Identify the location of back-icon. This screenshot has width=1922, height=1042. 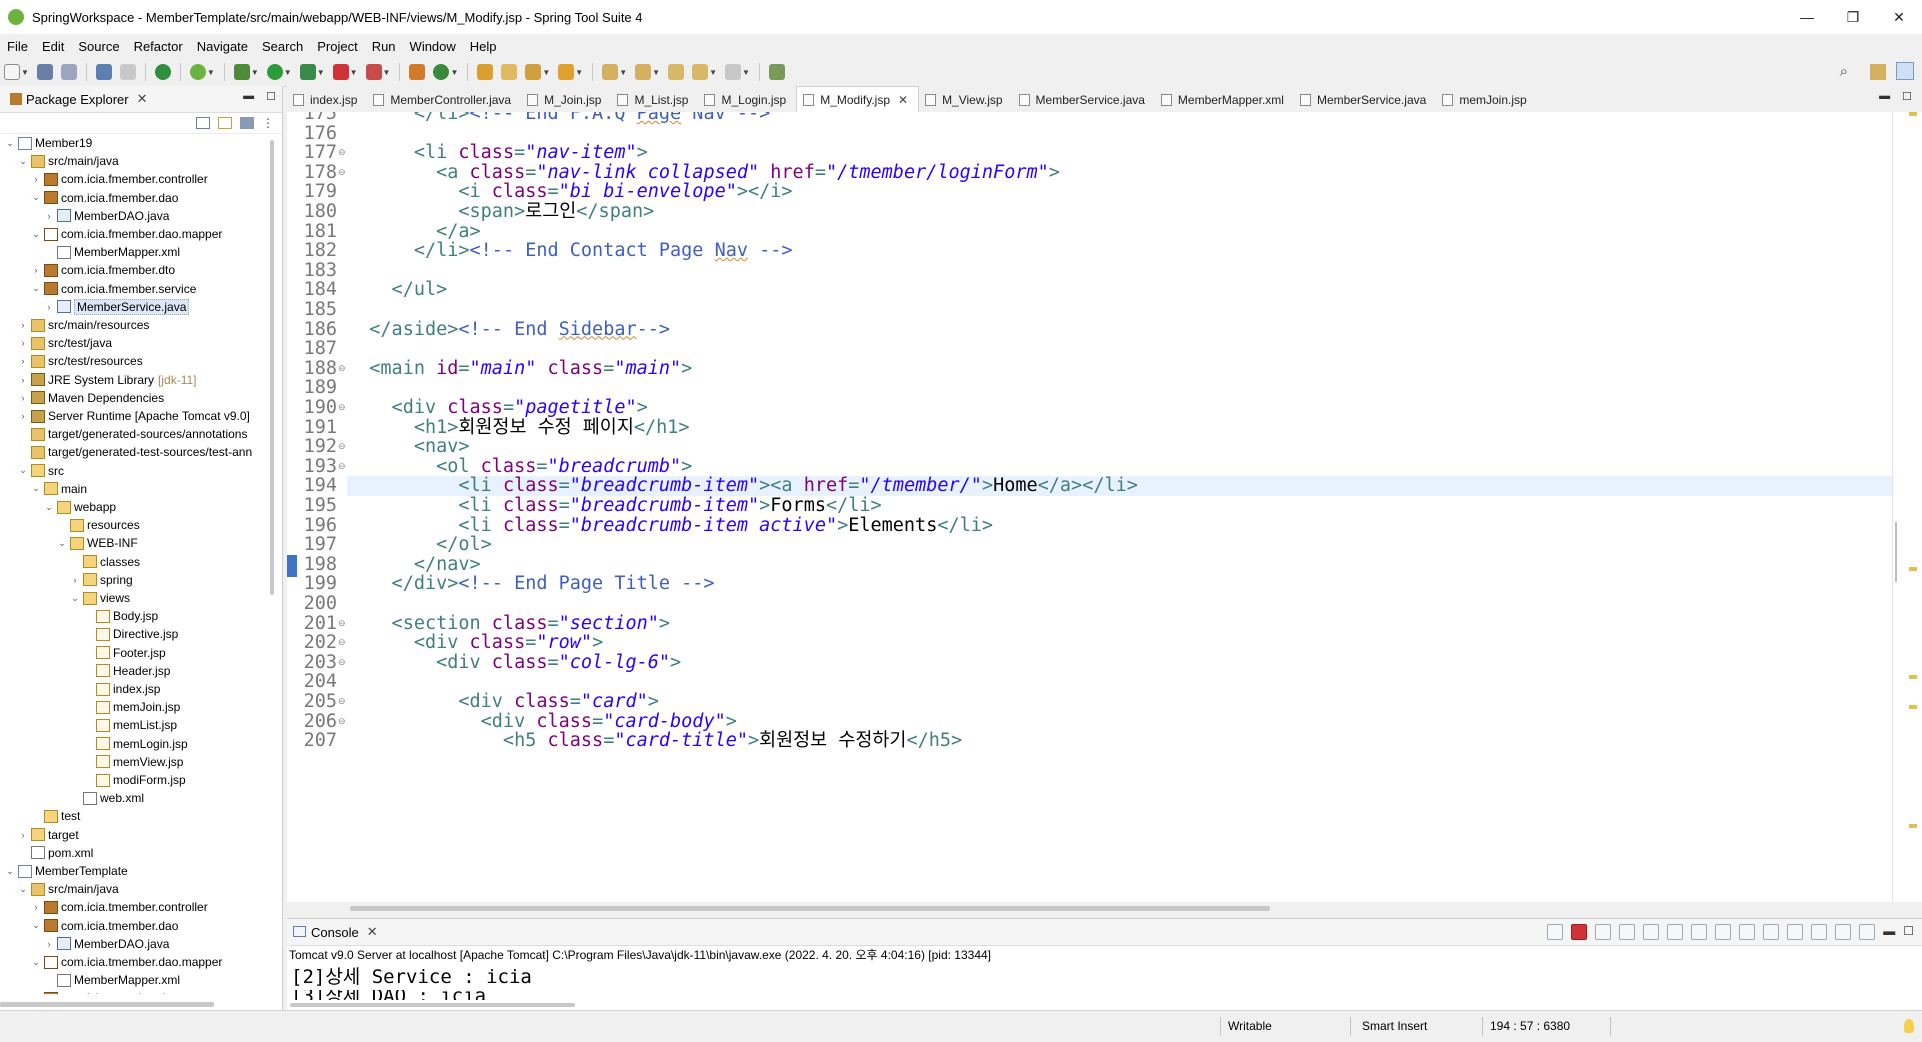
(700, 72).